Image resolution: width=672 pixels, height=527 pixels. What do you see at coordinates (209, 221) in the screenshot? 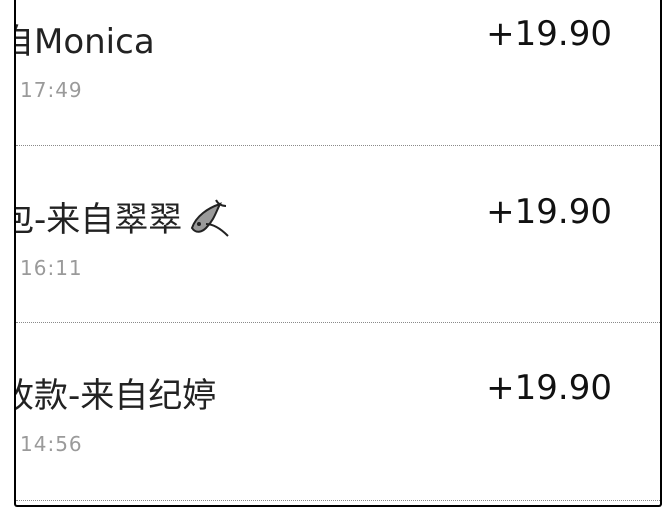
I see `fish-emoji-icon` at bounding box center [209, 221].